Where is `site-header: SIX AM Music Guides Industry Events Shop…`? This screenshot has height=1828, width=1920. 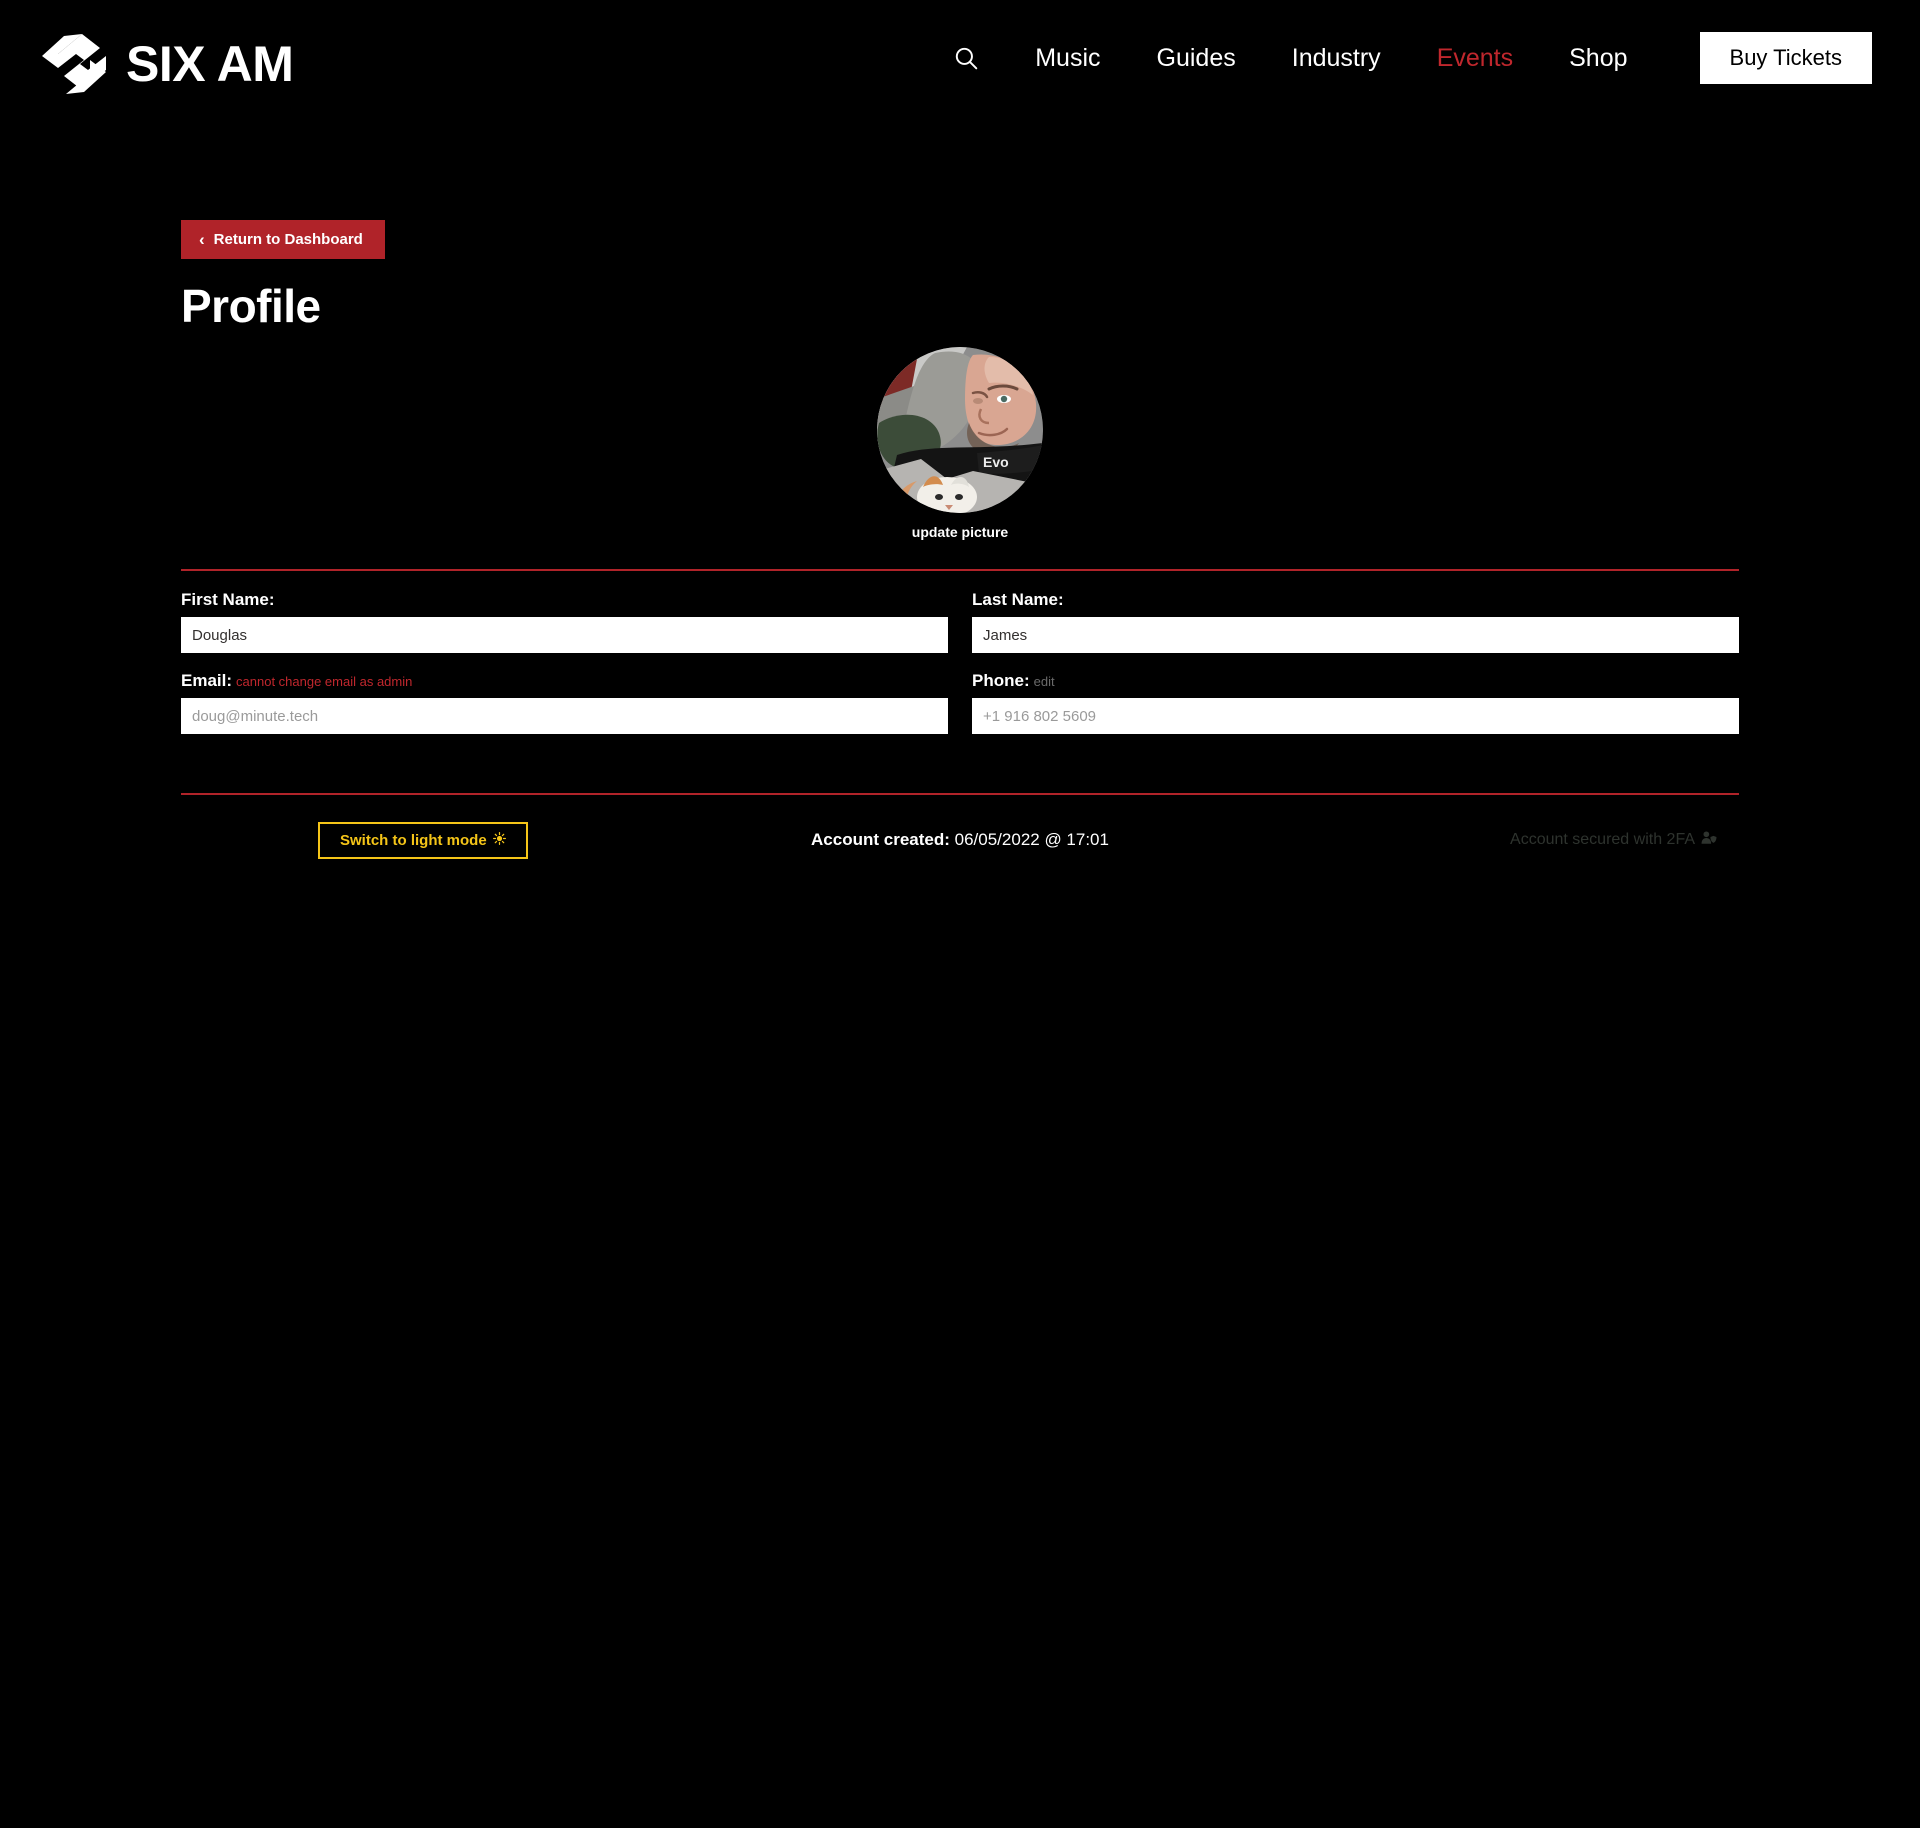 site-header: SIX AM Music Guides Industry Events Shop… is located at coordinates (960, 68).